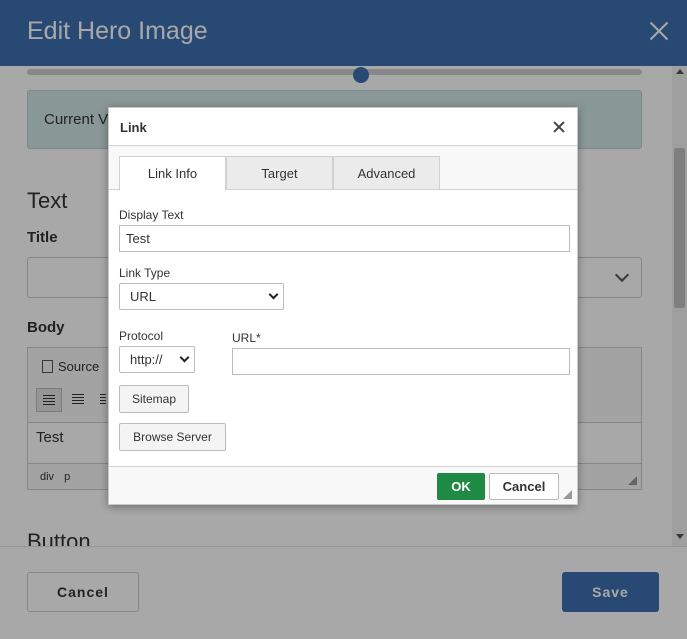 The height and width of the screenshot is (639, 687). I want to click on sitemap-button: Sitemap, so click(154, 399).